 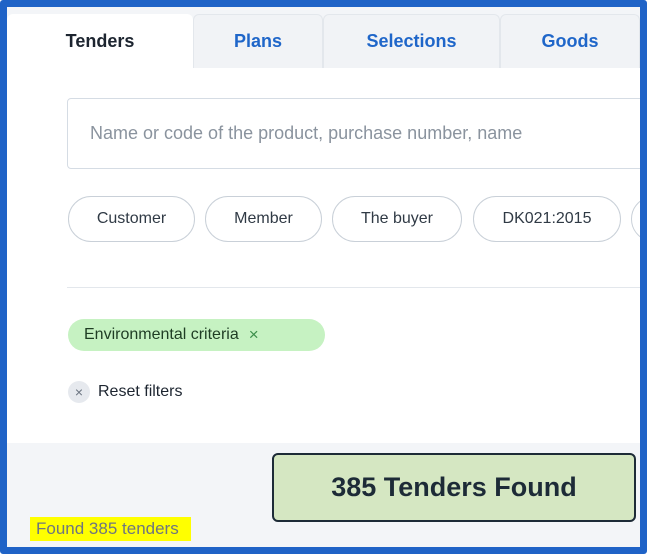 What do you see at coordinates (79, 392) in the screenshot?
I see `clear-icon: ×` at bounding box center [79, 392].